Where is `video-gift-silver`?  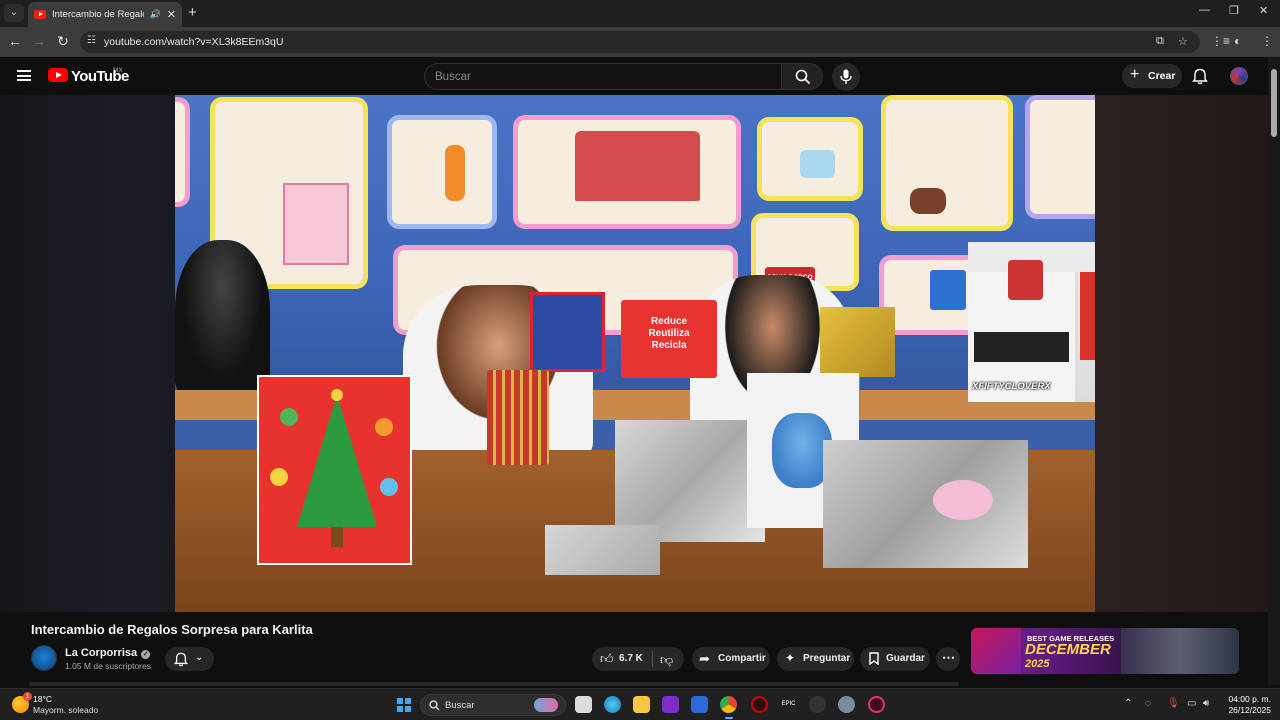 video-gift-silver is located at coordinates (690, 481).